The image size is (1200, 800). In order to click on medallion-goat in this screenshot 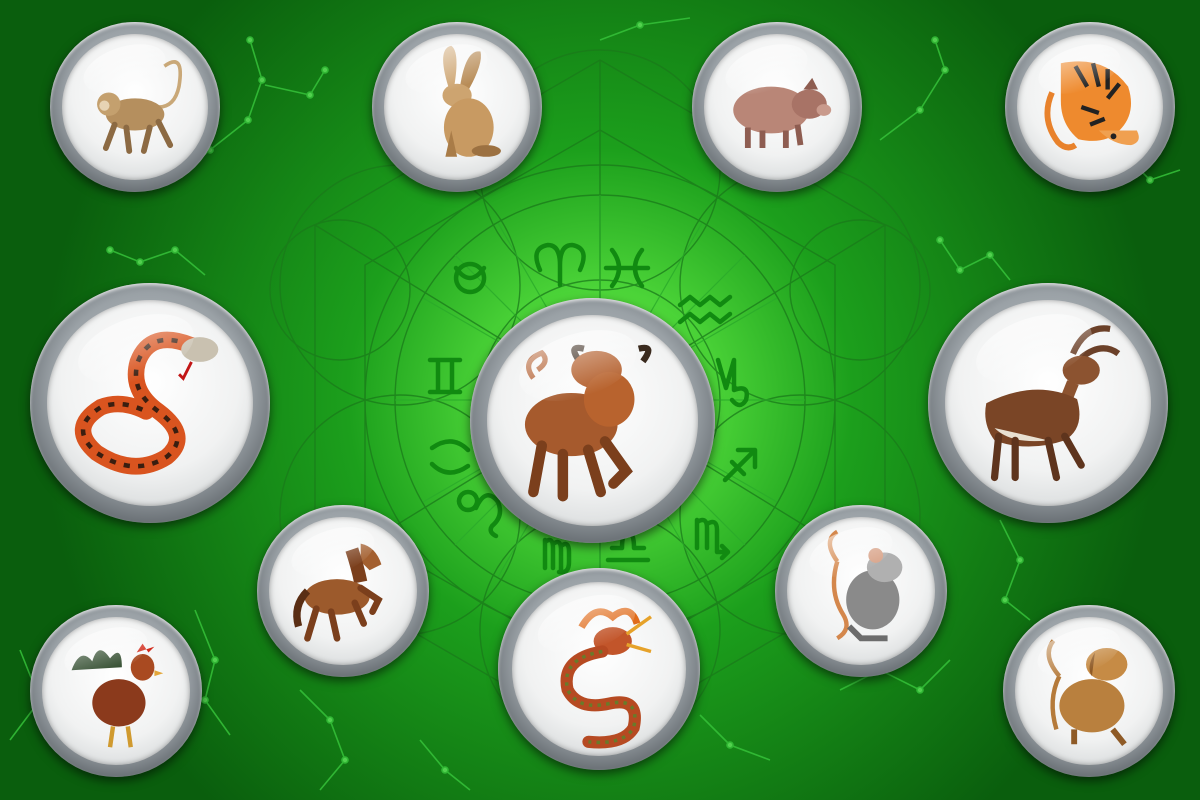, I will do `click(1048, 403)`.